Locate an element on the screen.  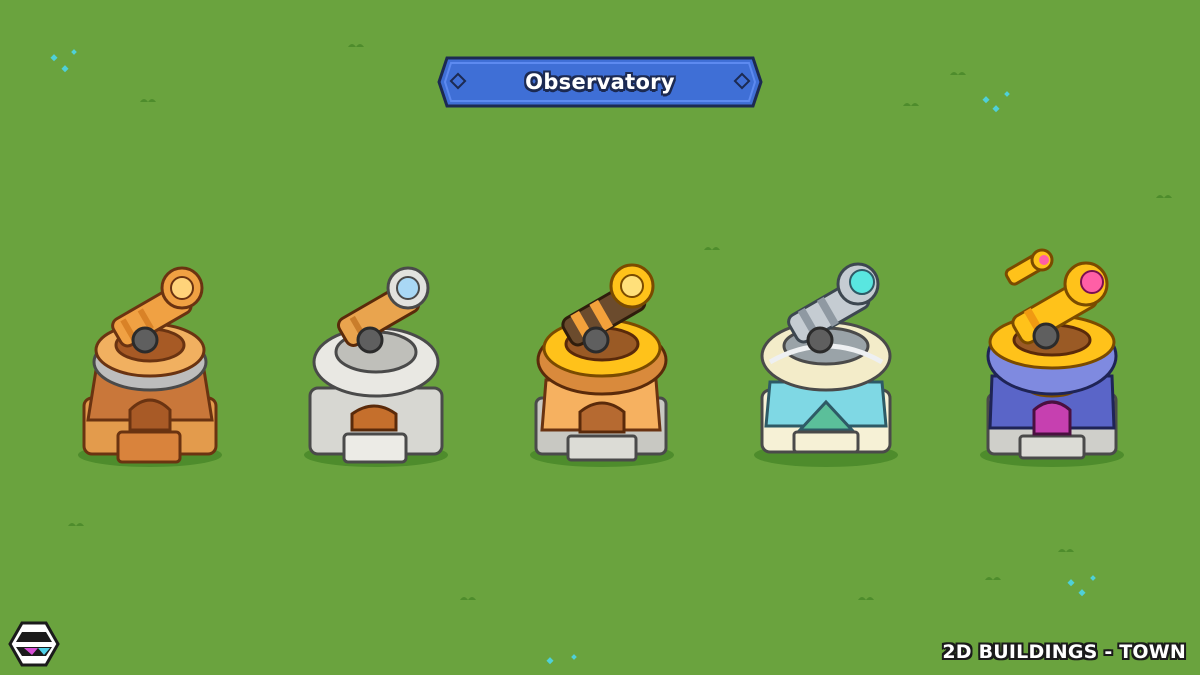
title-banner: Observatory is located at coordinates (600, 82).